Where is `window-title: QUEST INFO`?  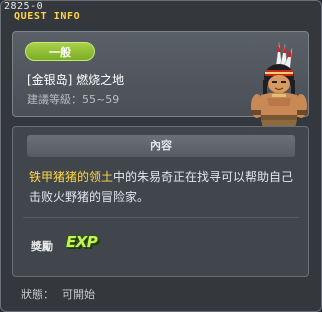 window-title: QUEST INFO is located at coordinates (47, 16).